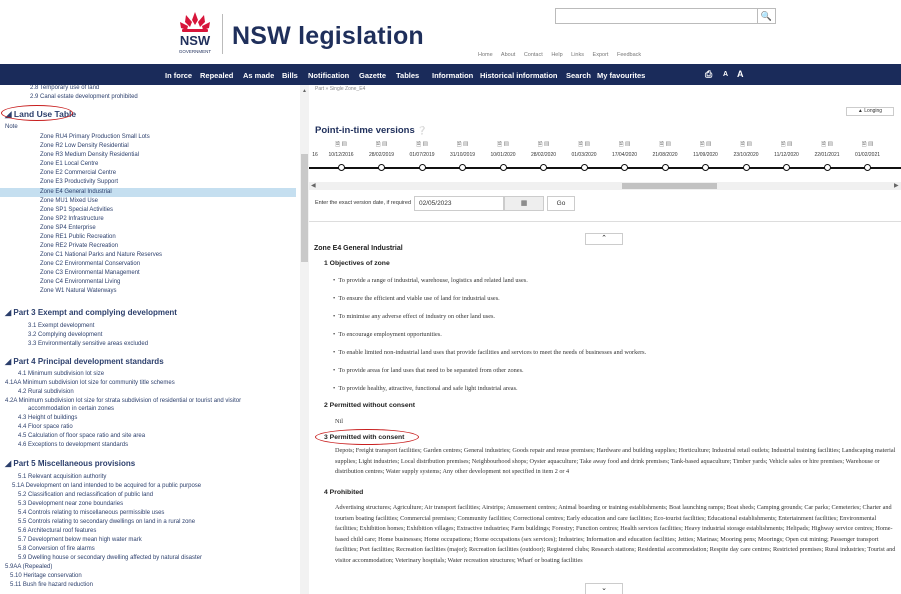  I want to click on toc-zone: Zone R3 Medium Density Residential, so click(89, 155).